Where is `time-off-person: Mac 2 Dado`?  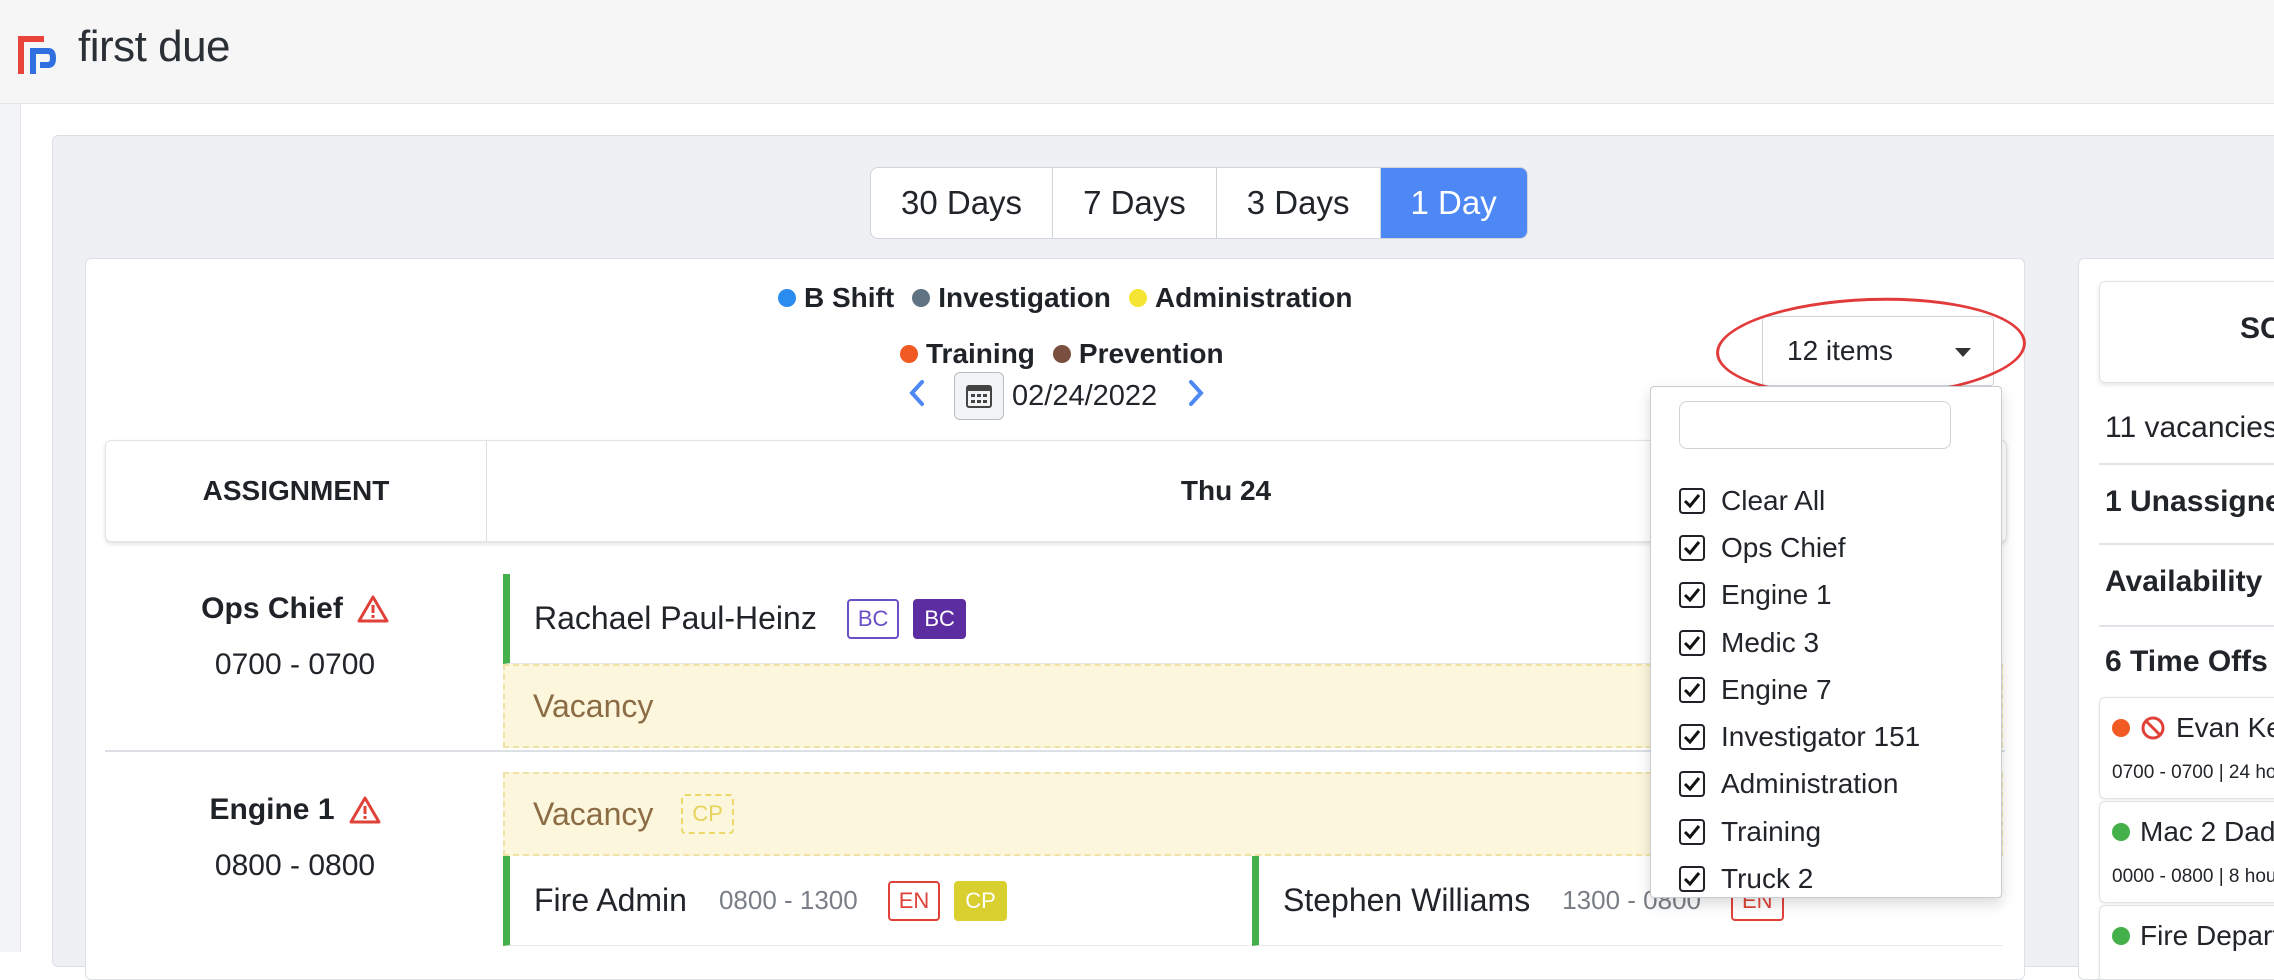 time-off-person: Mac 2 Dado is located at coordinates (2207, 831).